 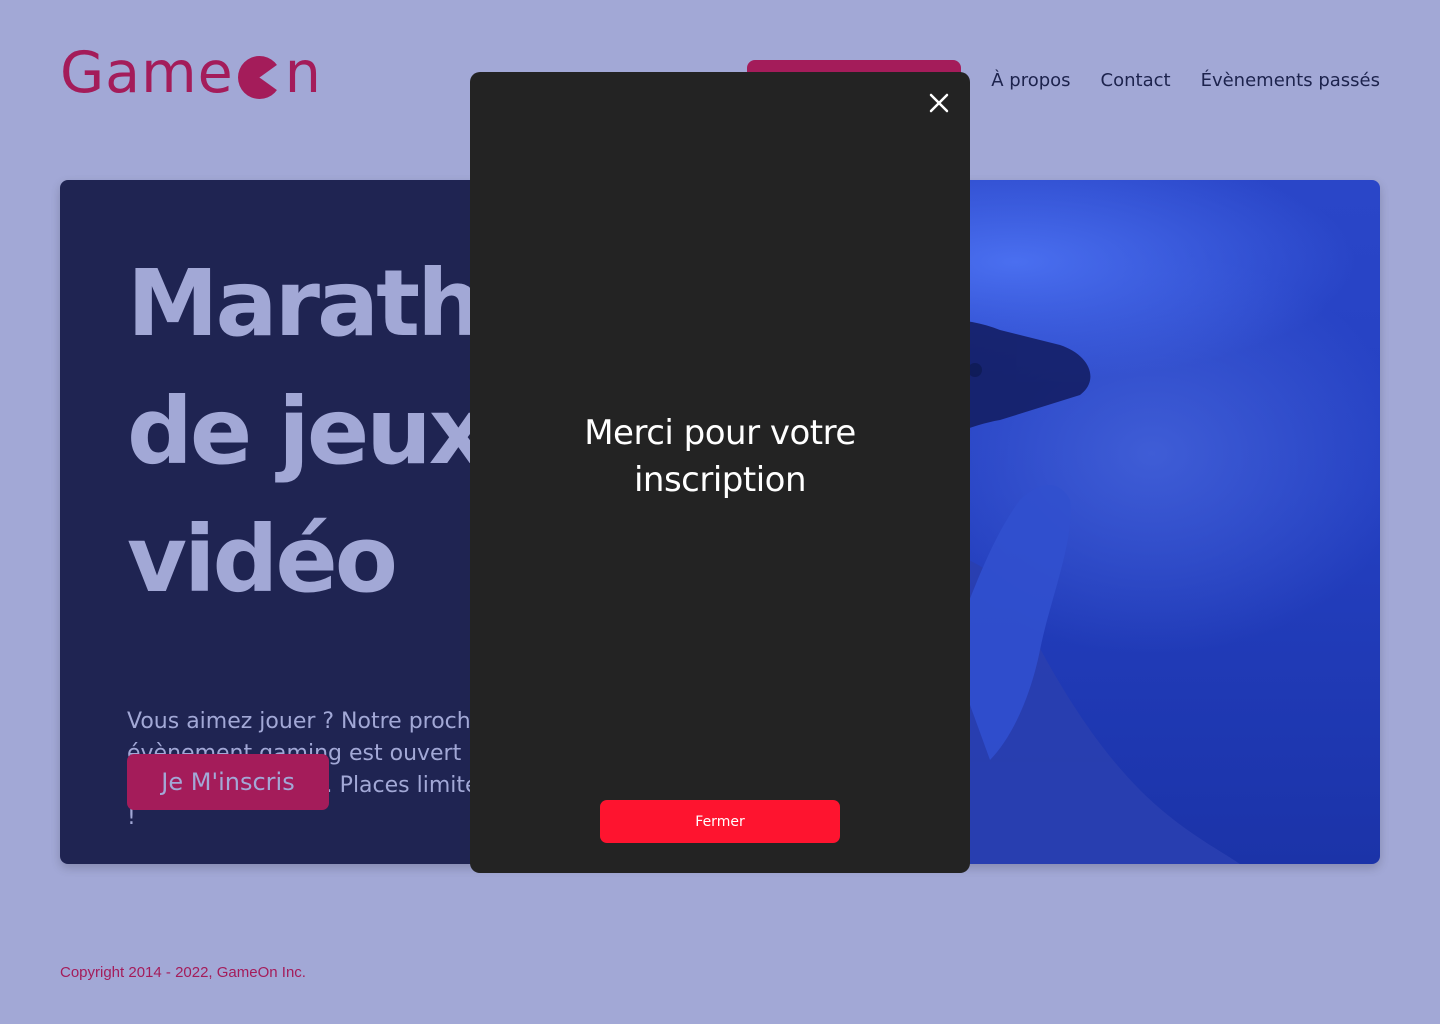 I want to click on signup-button: Je M'inscris, so click(x=228, y=782).